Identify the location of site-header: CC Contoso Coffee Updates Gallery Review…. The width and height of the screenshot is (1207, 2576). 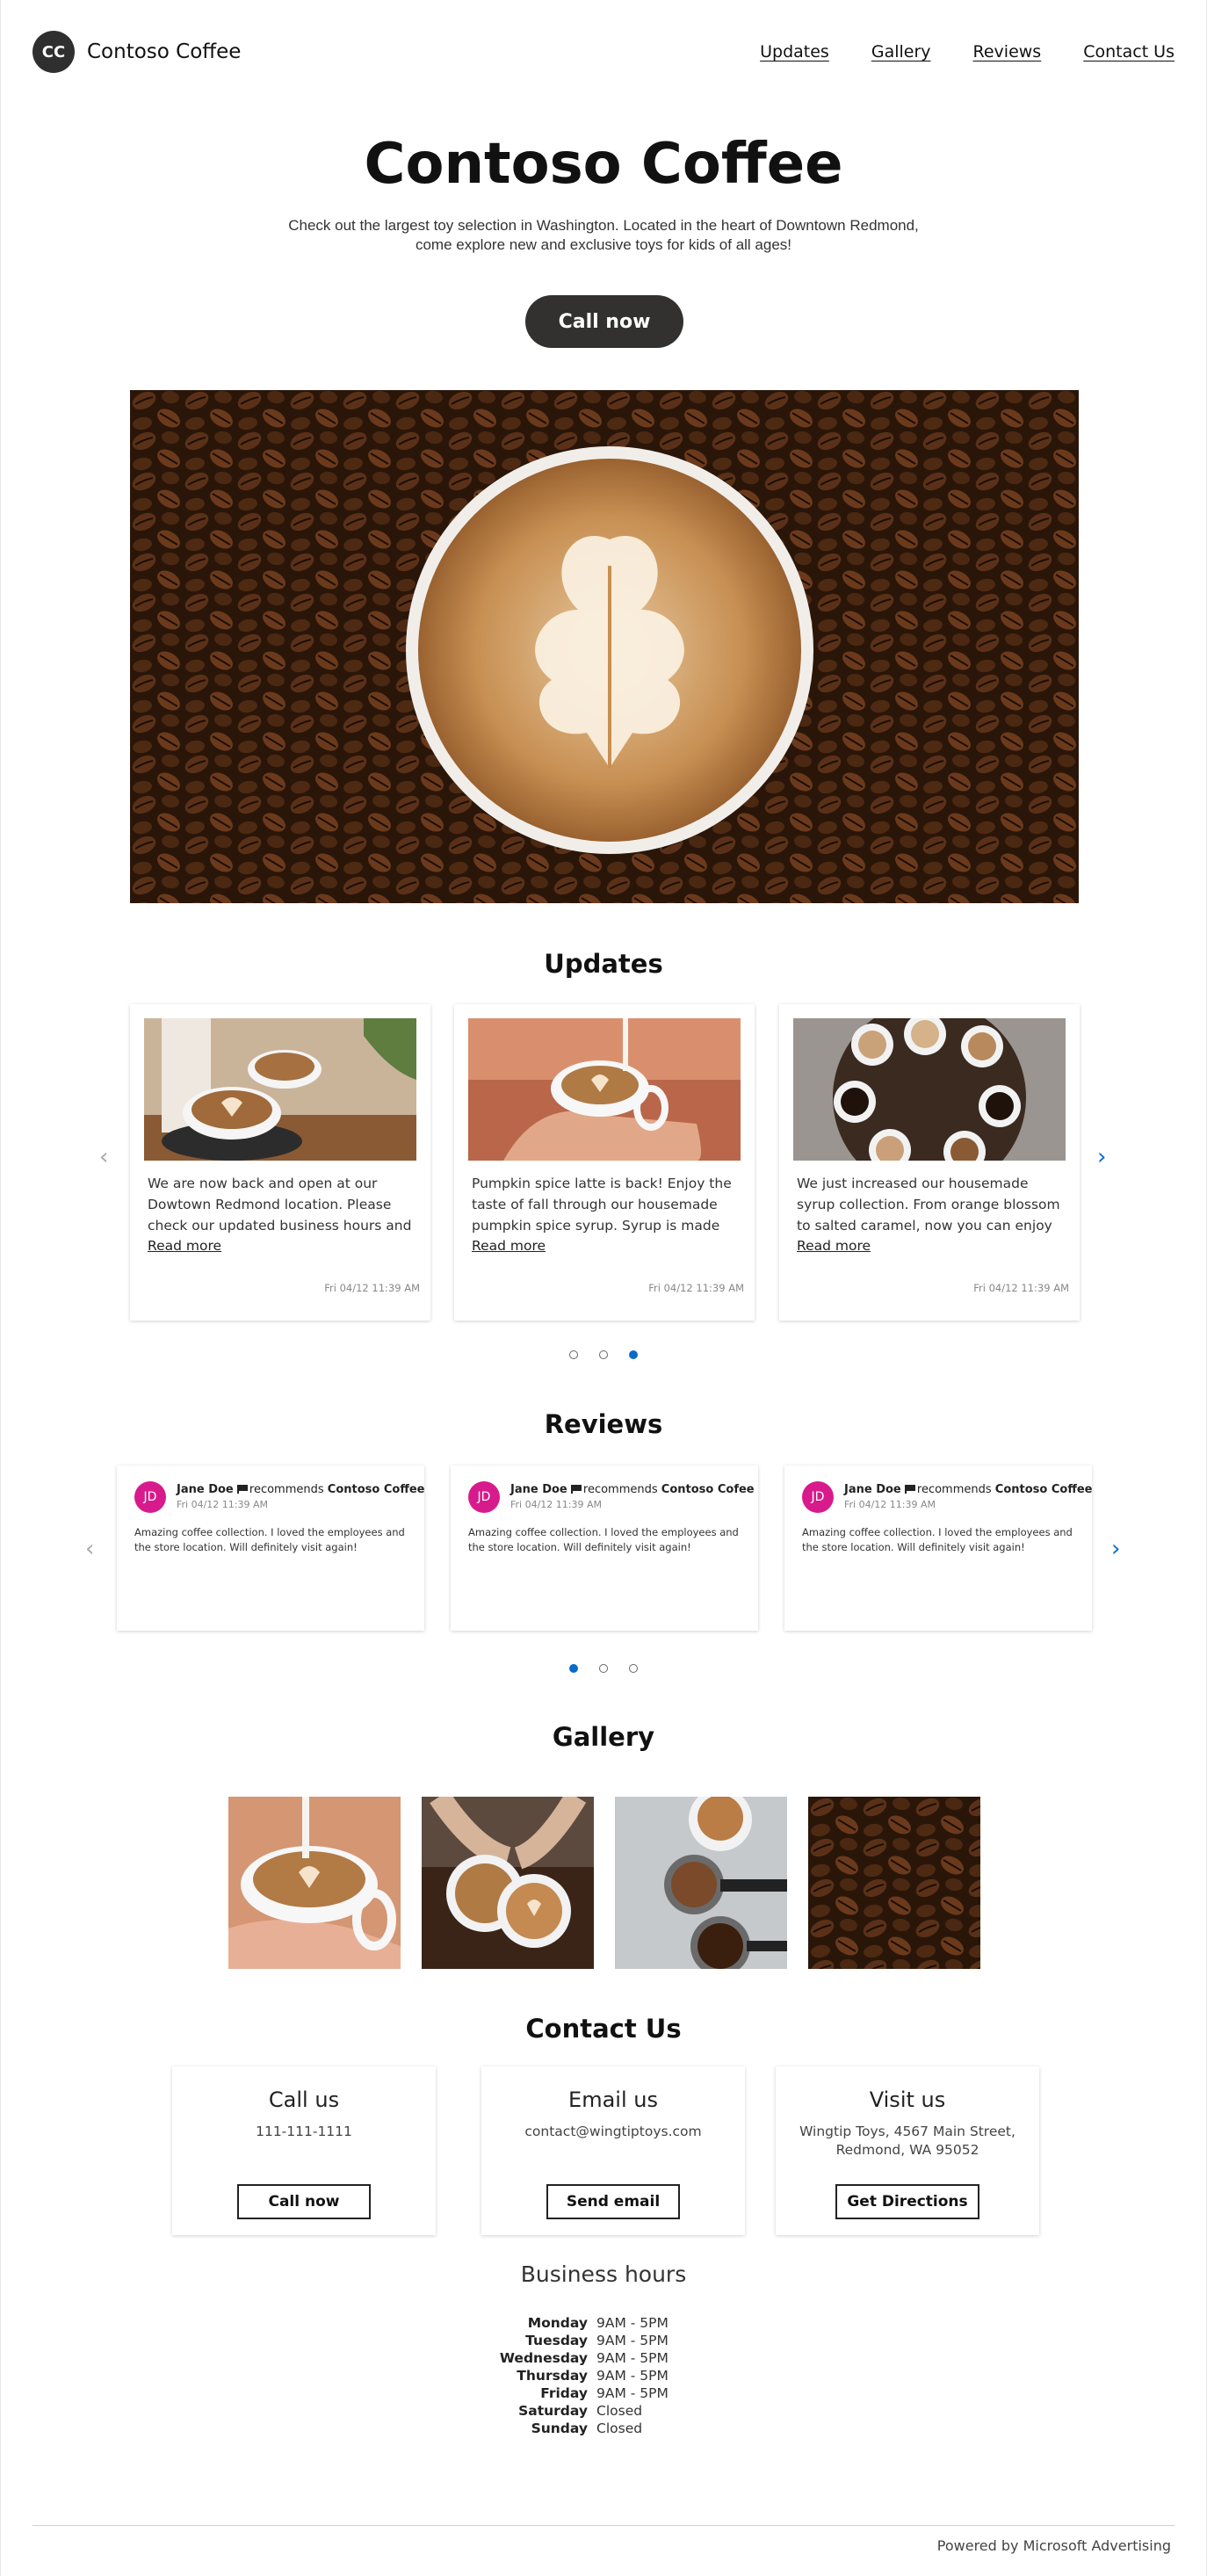
(603, 51).